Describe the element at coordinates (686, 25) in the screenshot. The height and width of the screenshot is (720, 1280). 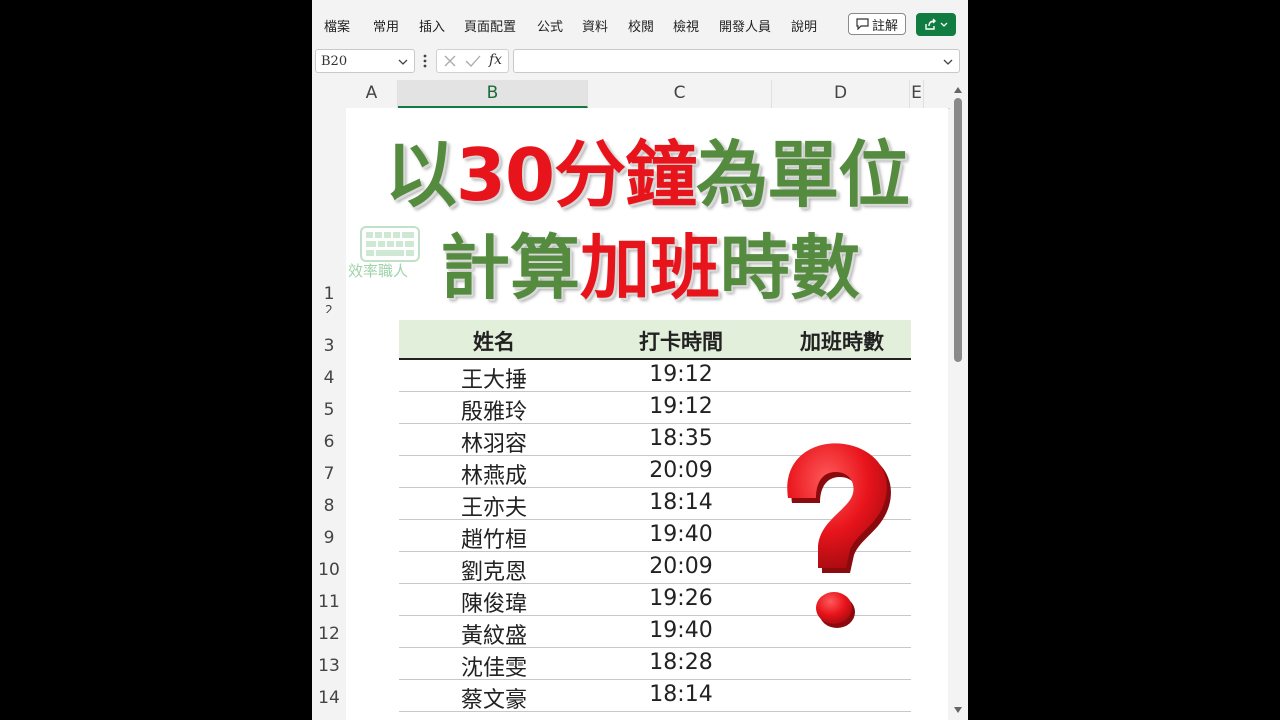
I see `tab-view: 檢視` at that location.